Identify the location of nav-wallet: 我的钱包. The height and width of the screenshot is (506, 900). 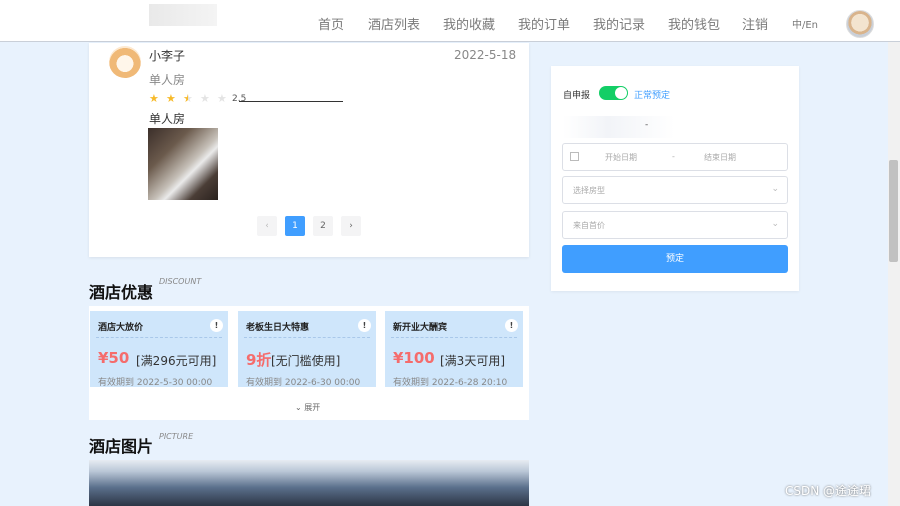
(694, 23).